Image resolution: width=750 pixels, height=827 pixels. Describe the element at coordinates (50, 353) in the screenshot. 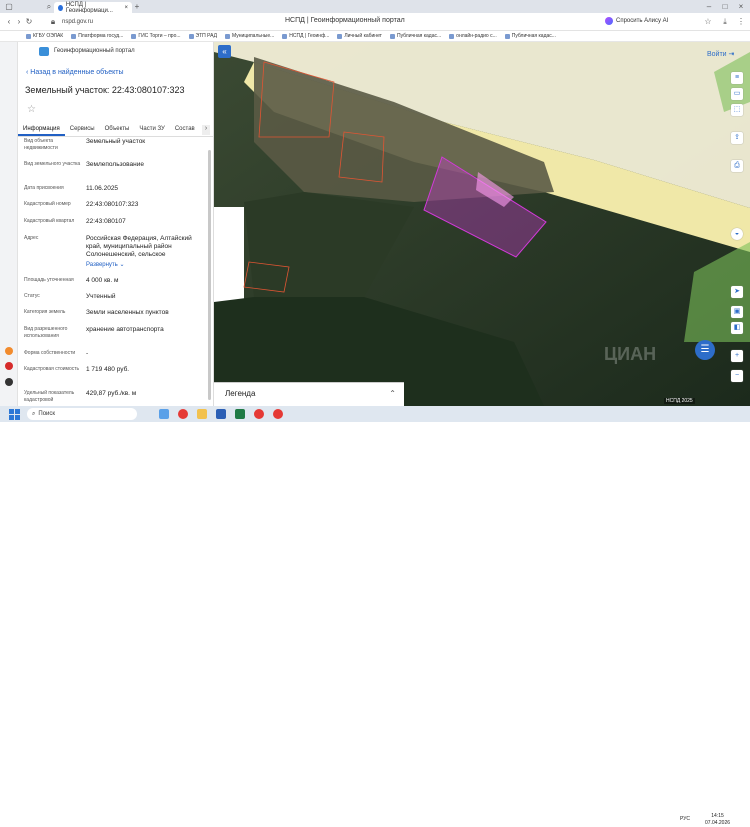

I see `property-key: Форма собственности` at that location.